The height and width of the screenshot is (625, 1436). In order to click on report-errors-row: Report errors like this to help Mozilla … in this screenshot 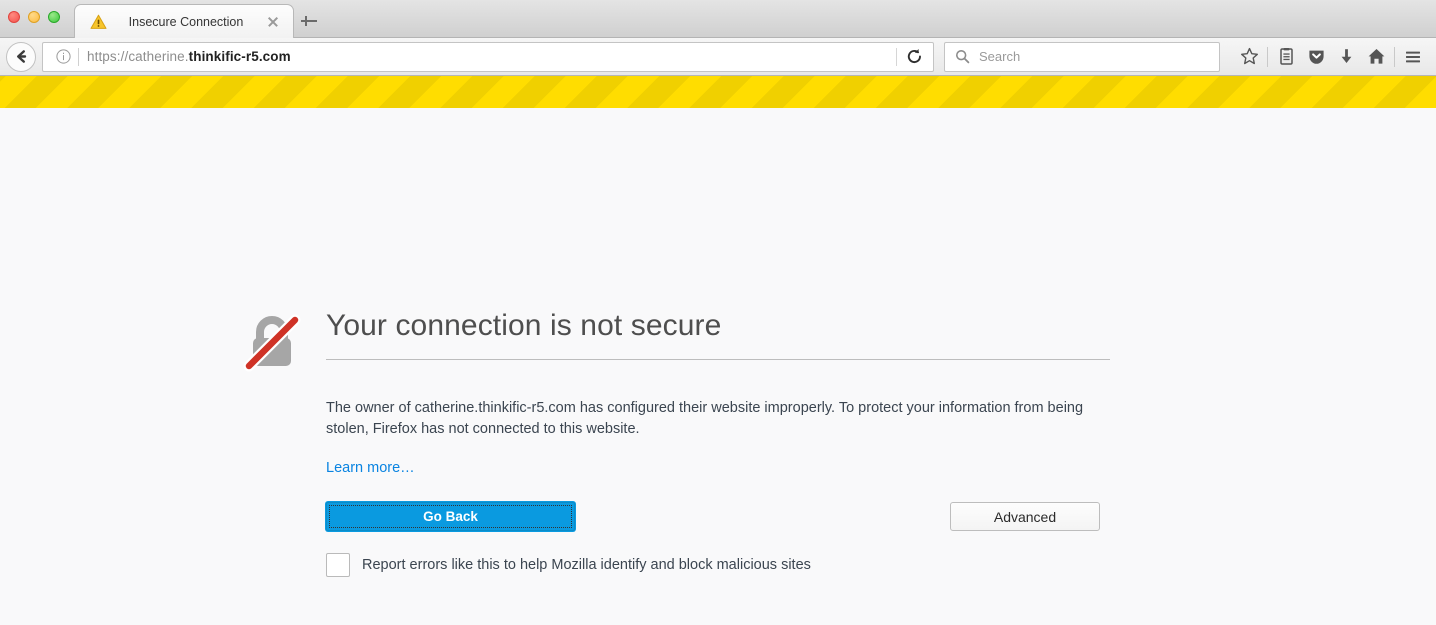, I will do `click(718, 565)`.